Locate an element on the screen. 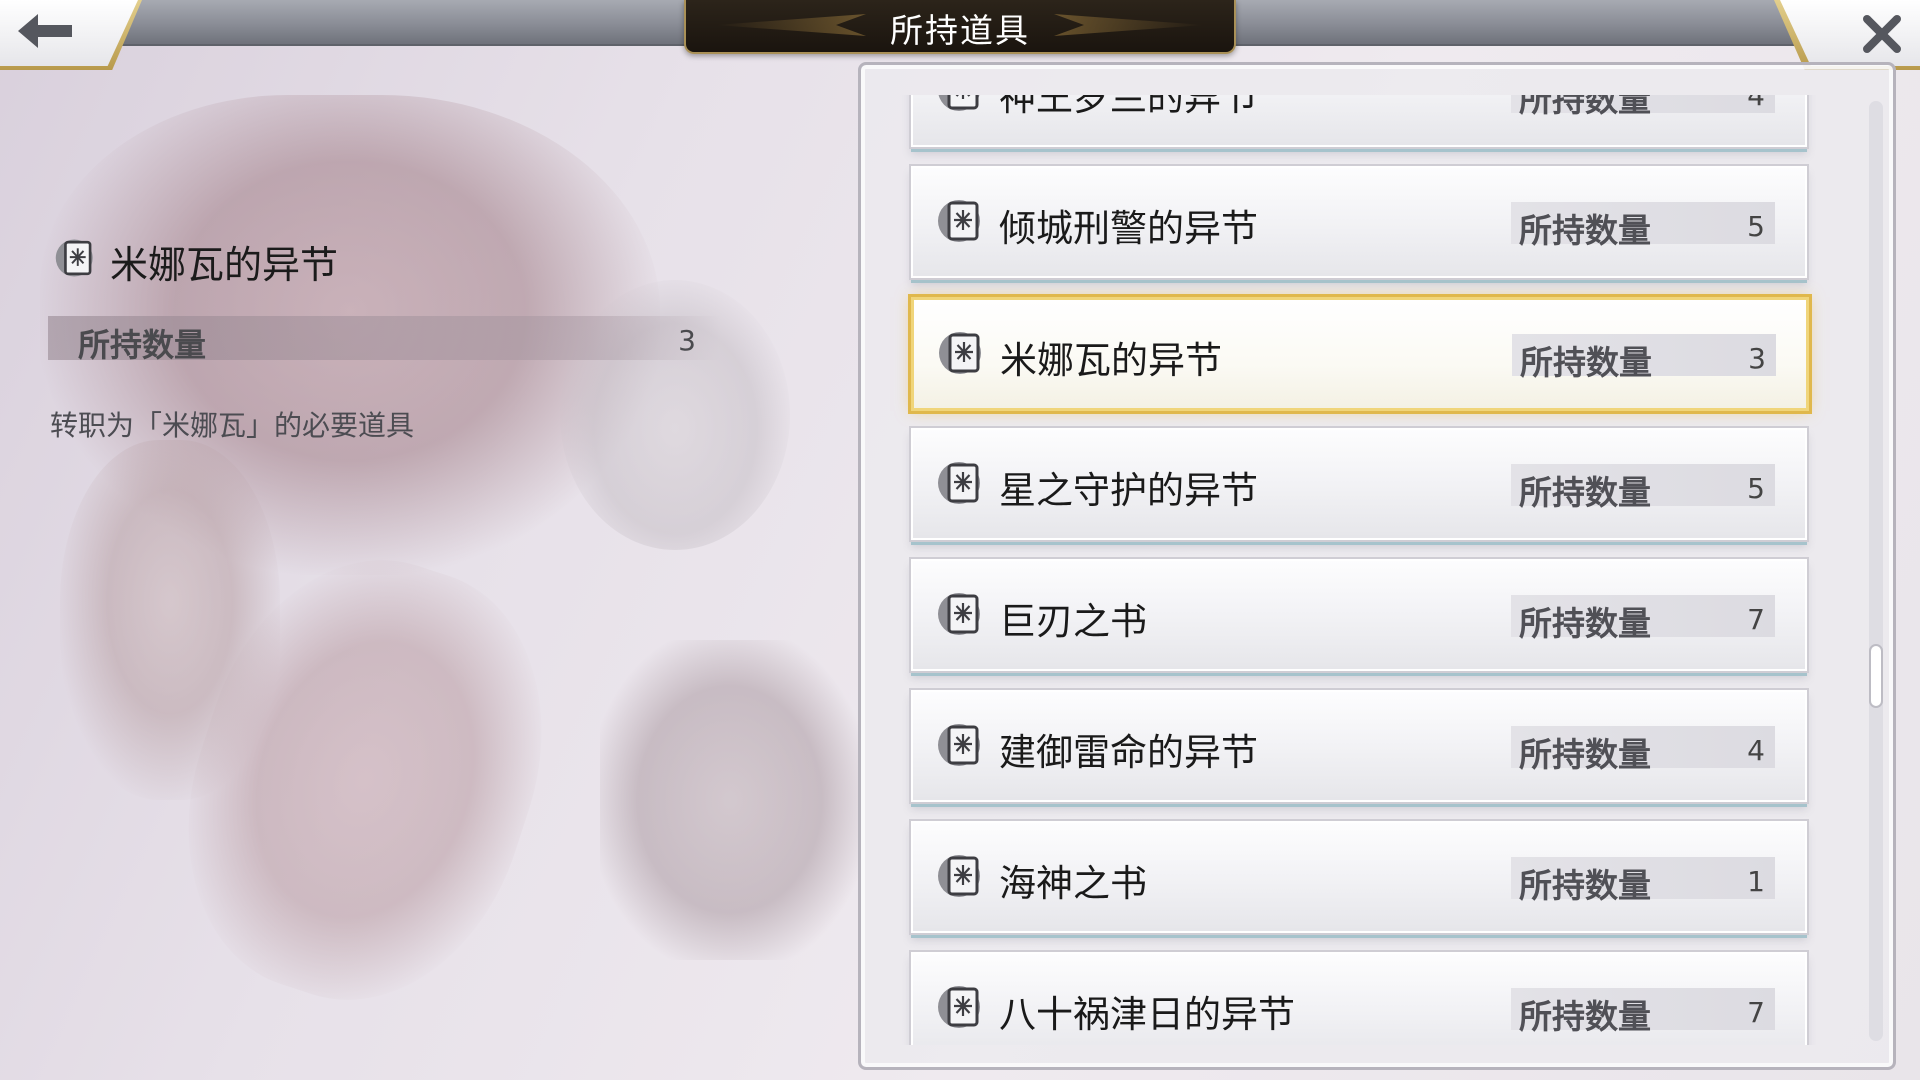  item-row-6: 海神之书 所持数量 1 is located at coordinates (1359, 877).